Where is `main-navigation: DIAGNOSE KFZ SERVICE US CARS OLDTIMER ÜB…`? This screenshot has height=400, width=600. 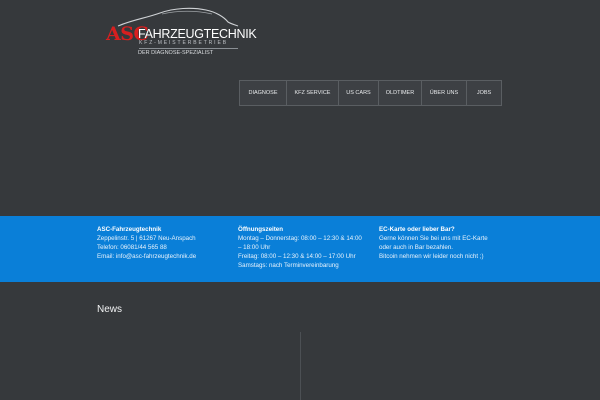 main-navigation: DIAGNOSE KFZ SERVICE US CARS OLDTIMER ÜB… is located at coordinates (370, 93).